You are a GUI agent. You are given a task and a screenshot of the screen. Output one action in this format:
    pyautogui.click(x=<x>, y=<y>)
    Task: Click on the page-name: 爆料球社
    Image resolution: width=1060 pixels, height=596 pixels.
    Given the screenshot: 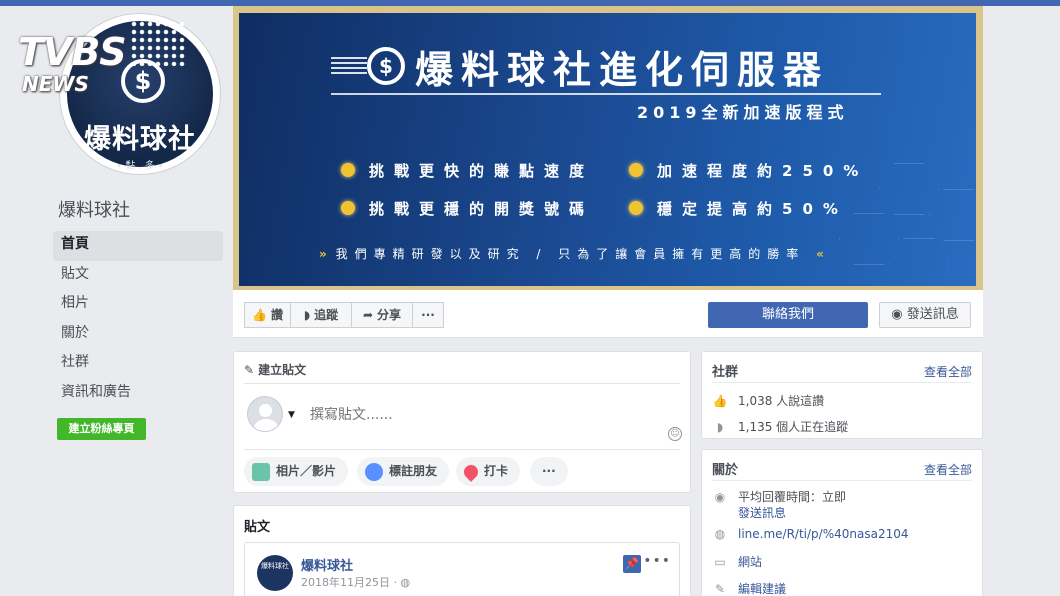 What is the action you would take?
    pyautogui.click(x=94, y=209)
    